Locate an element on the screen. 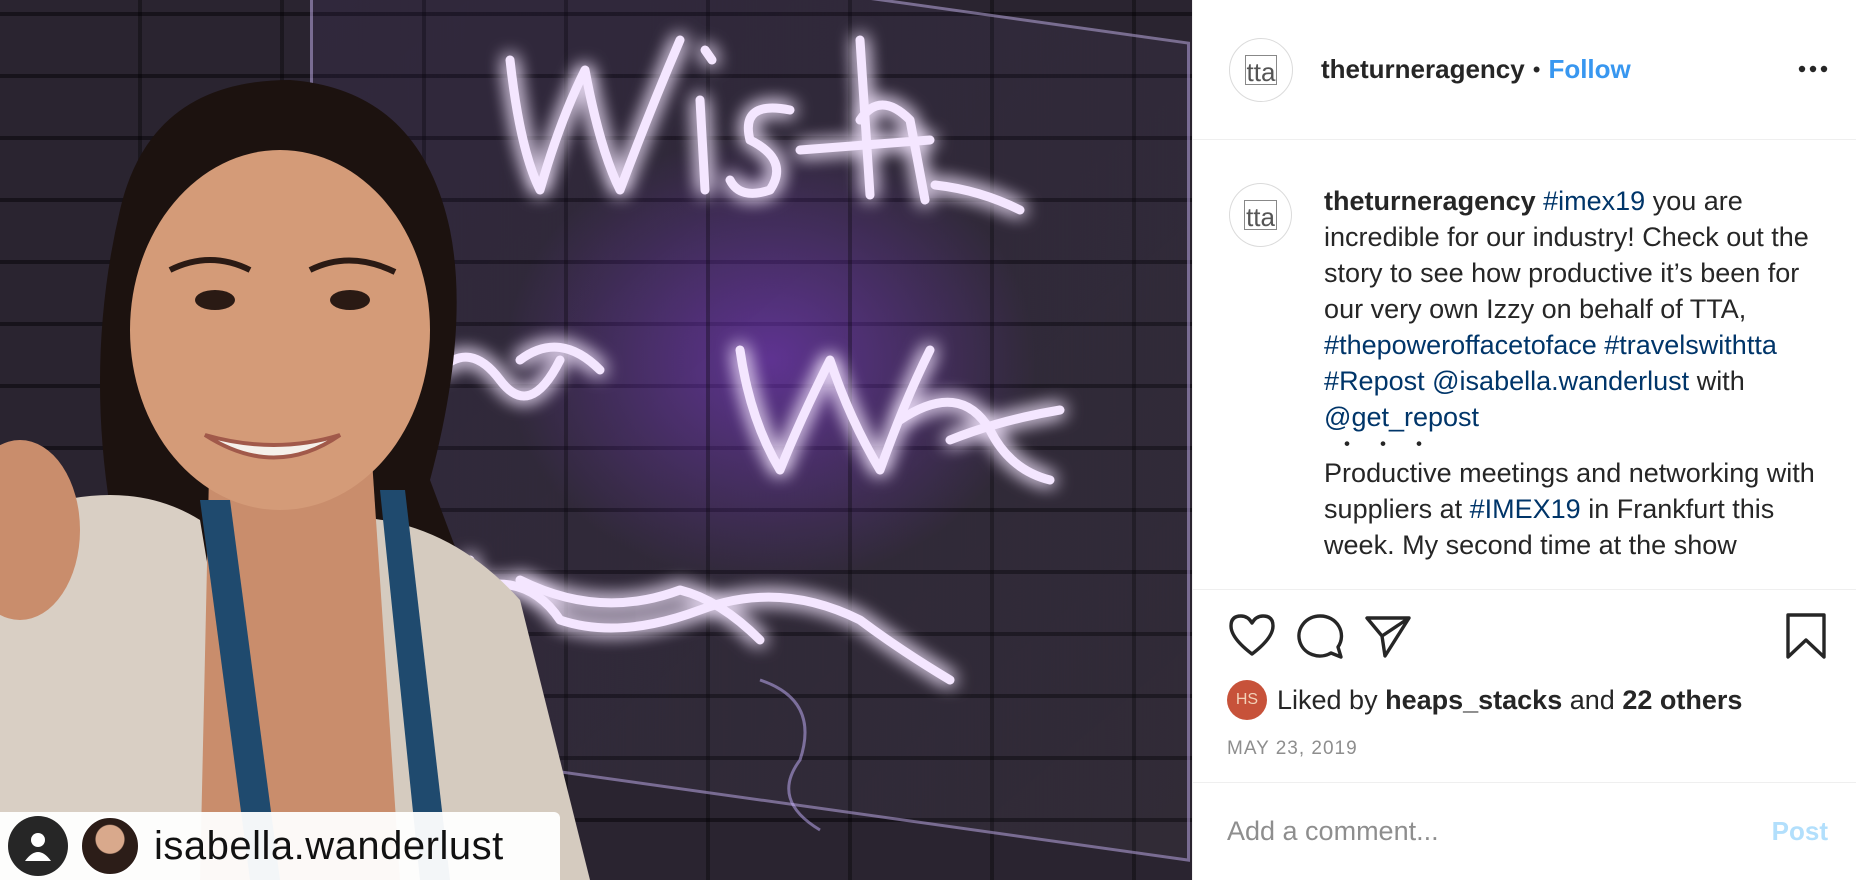  add-comment-bar: Post is located at coordinates (1524, 831).